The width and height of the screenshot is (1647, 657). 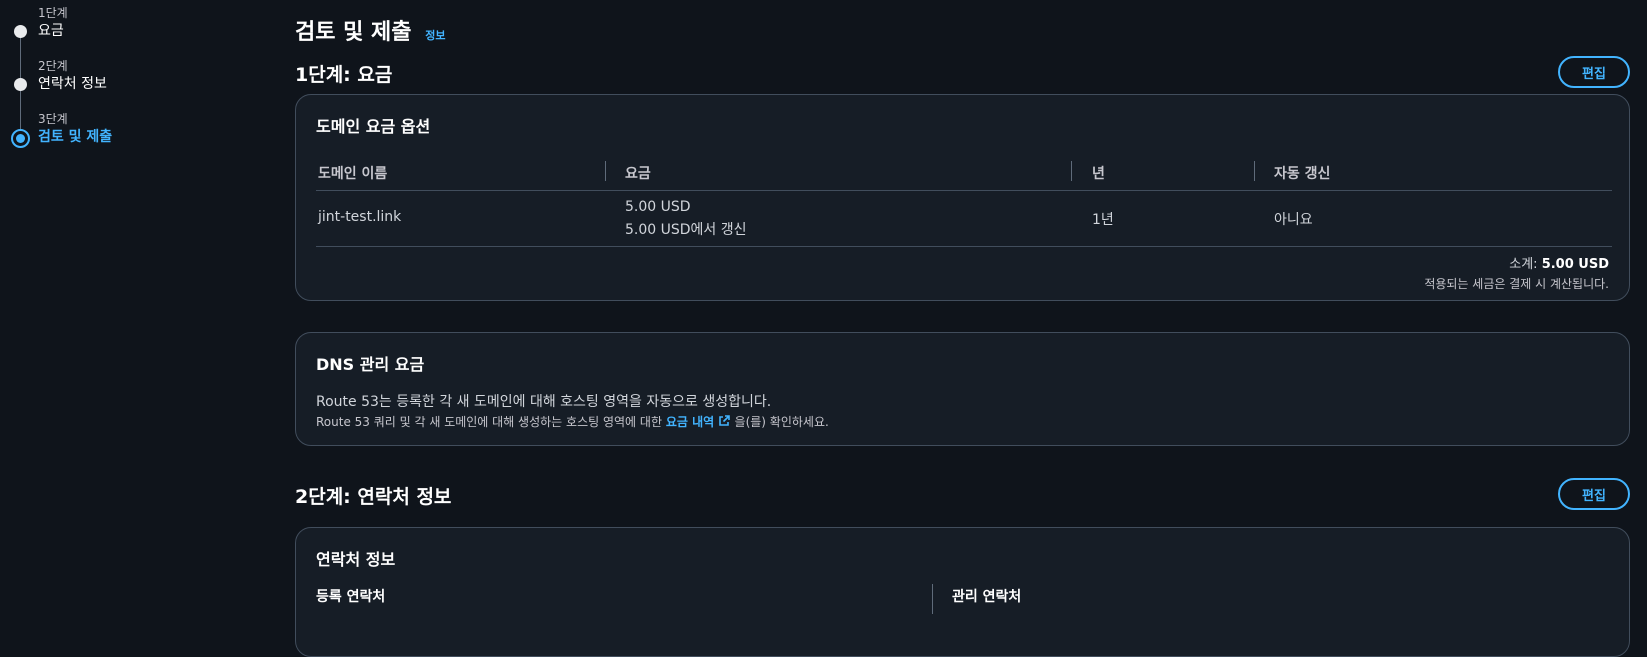 I want to click on edit-step1-button: 편집, so click(x=1594, y=72).